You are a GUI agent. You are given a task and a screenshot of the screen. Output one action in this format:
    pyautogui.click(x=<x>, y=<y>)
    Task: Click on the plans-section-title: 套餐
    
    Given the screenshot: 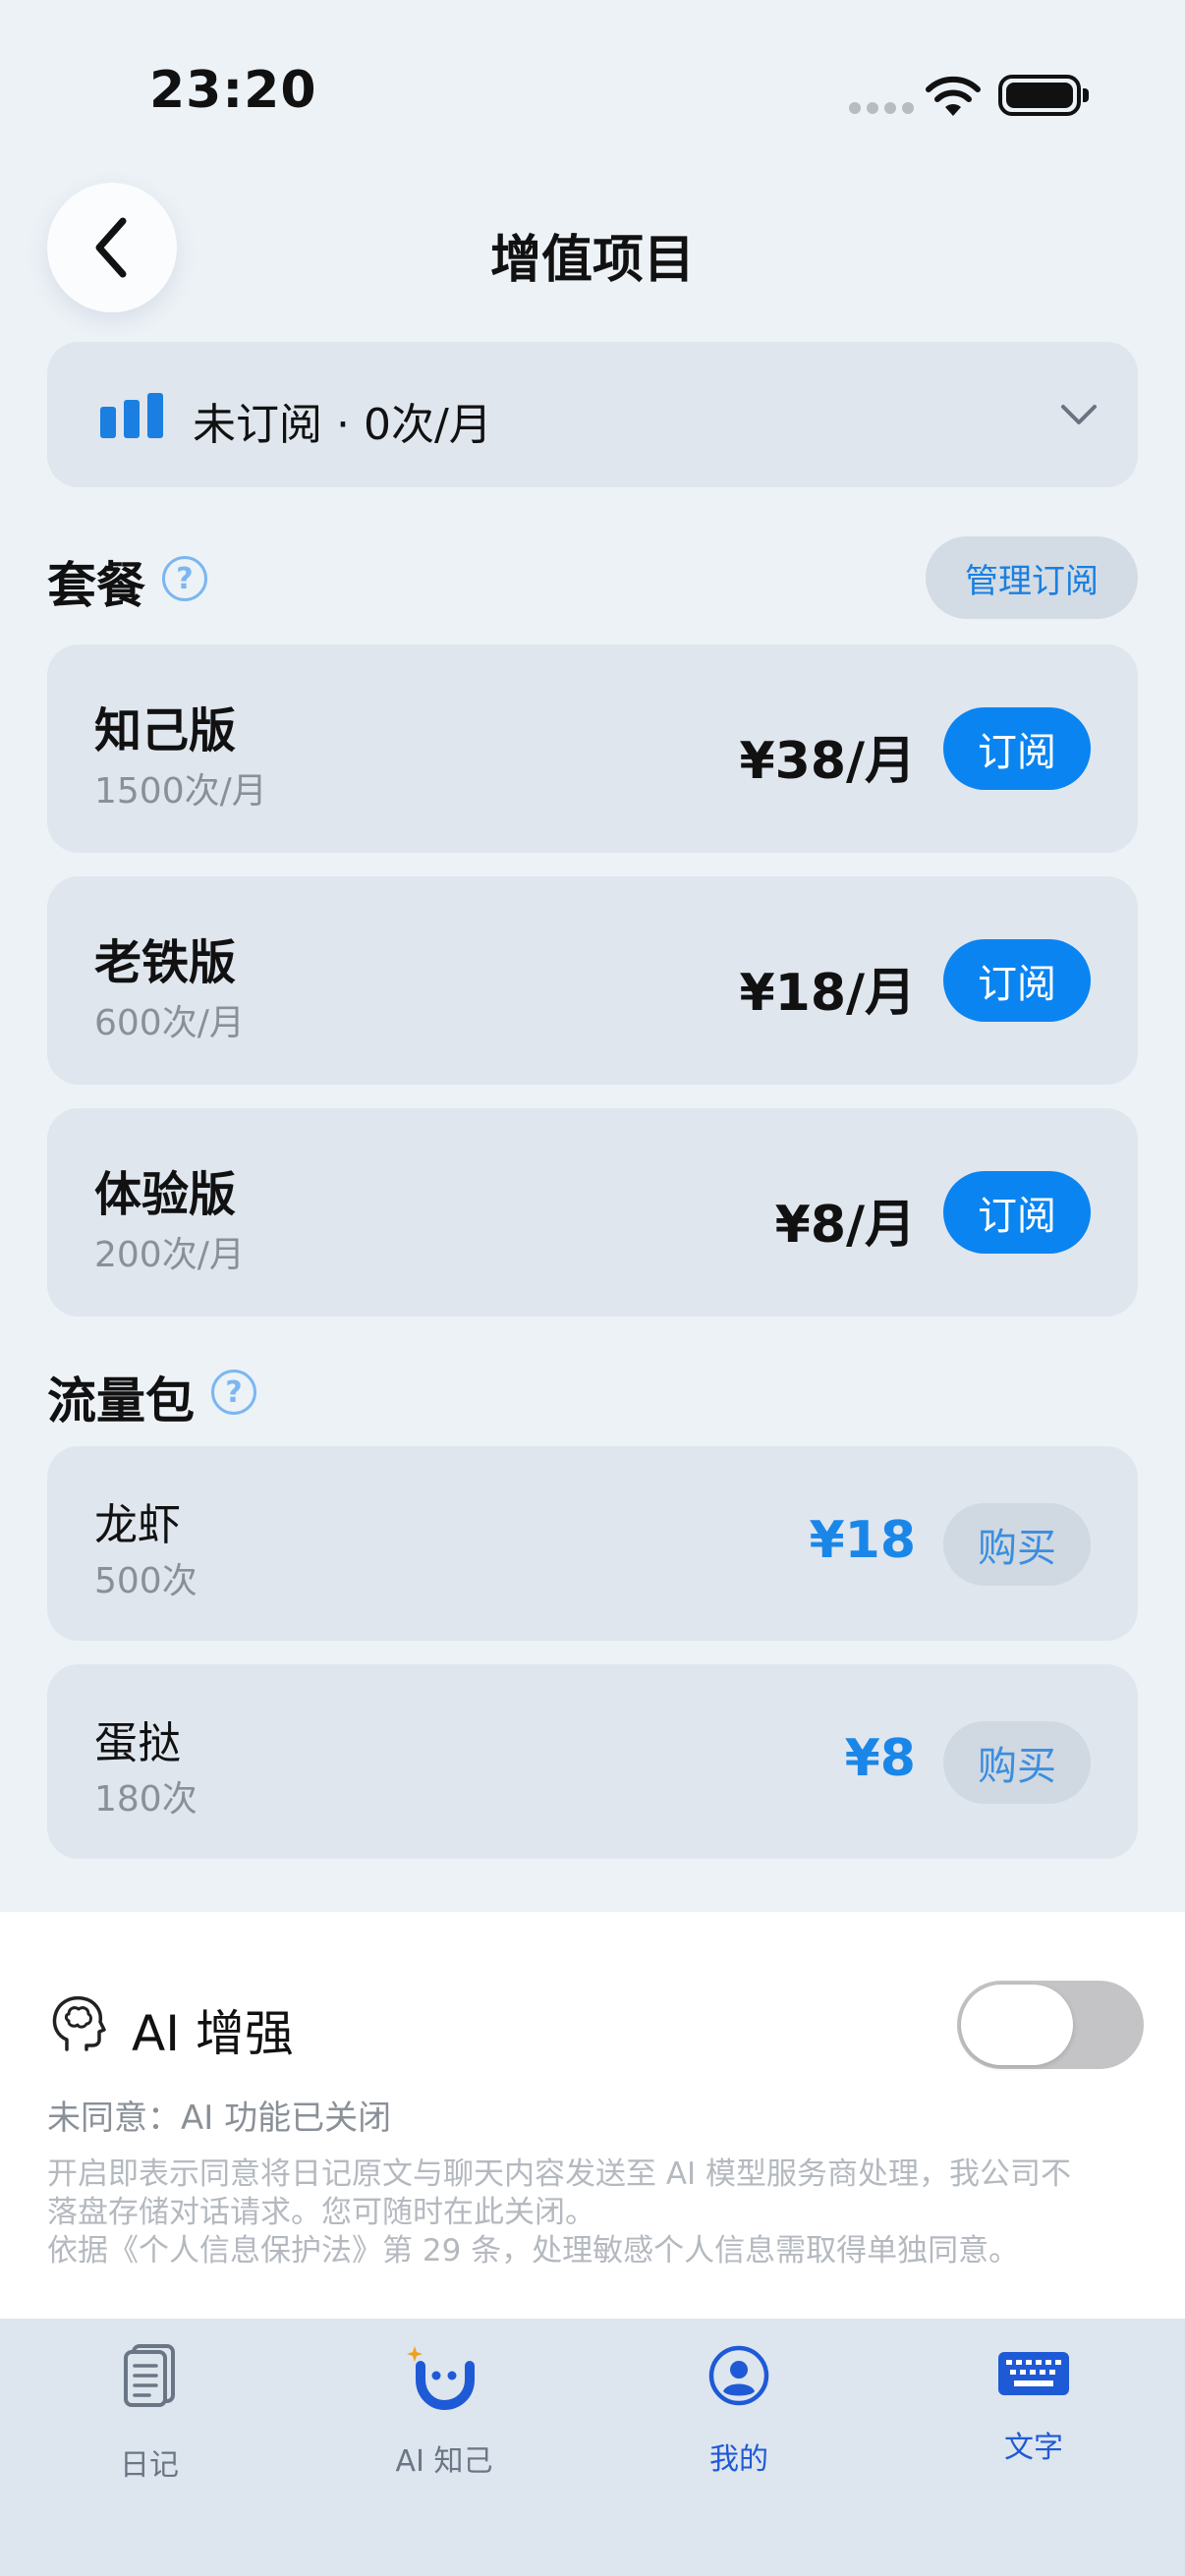 What is the action you would take?
    pyautogui.click(x=96, y=585)
    